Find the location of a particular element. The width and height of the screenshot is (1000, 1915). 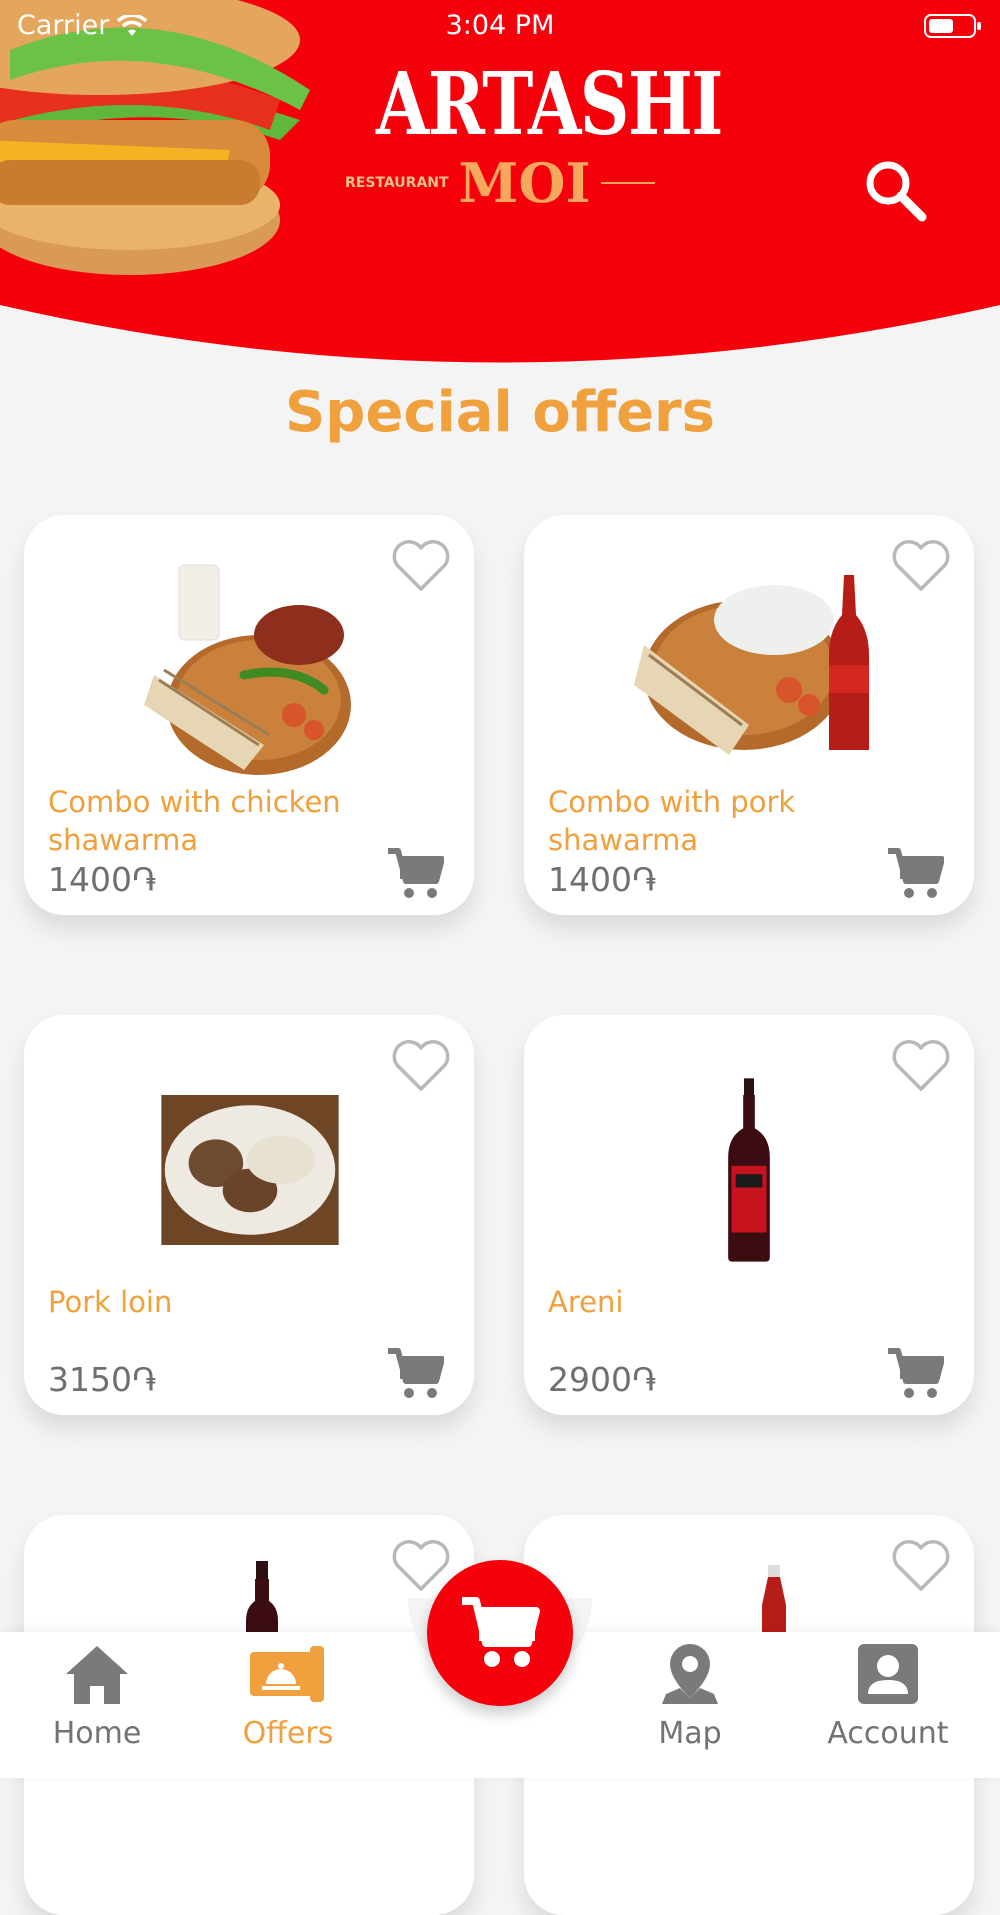

chicken-shawarma-combo-image is located at coordinates (247, 669).